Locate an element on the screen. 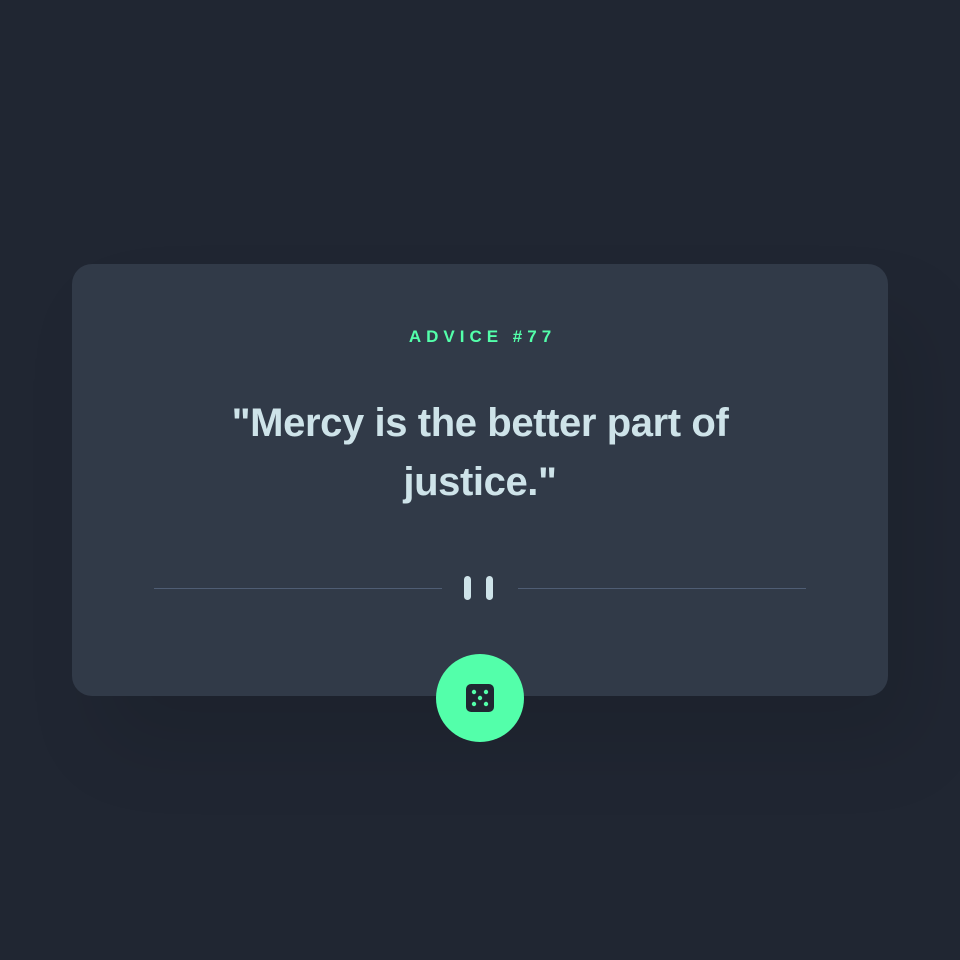 This screenshot has height=960, width=960. new-advice-dice-button is located at coordinates (480, 698).